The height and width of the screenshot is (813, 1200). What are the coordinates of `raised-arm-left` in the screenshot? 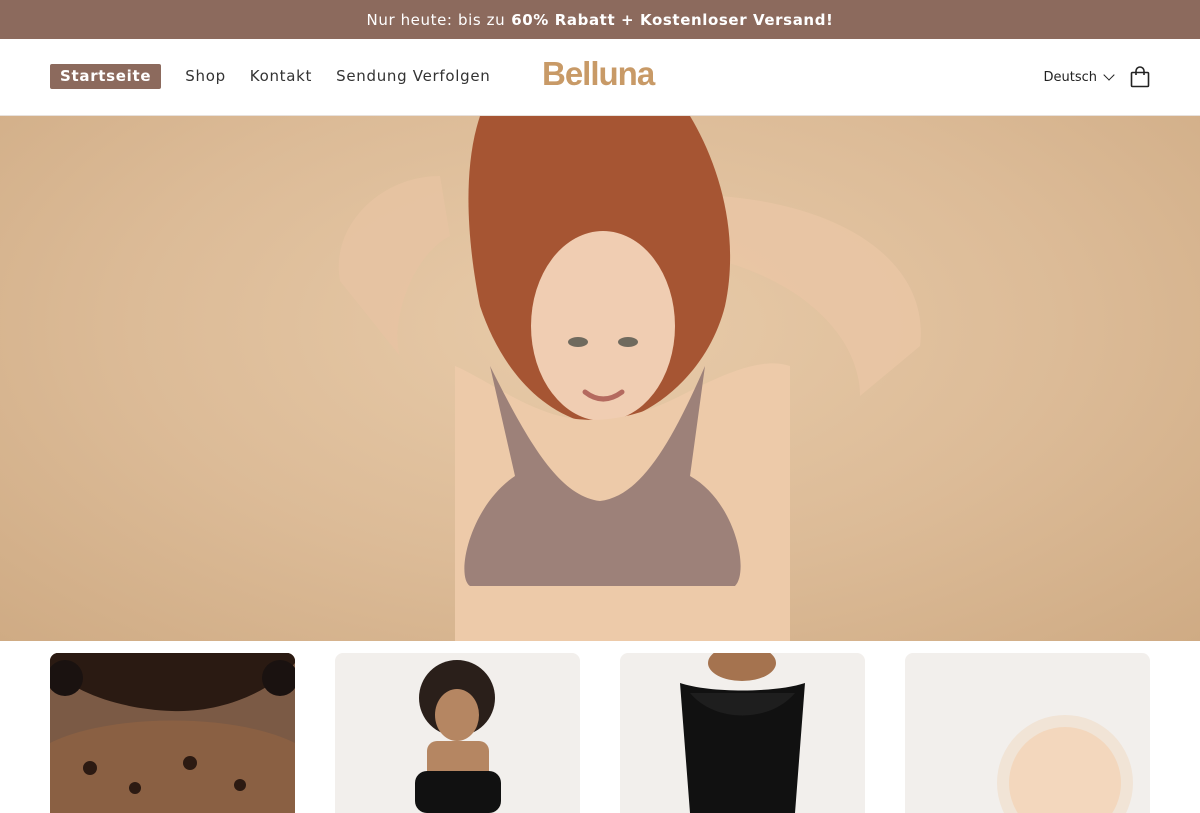 It's located at (394, 266).